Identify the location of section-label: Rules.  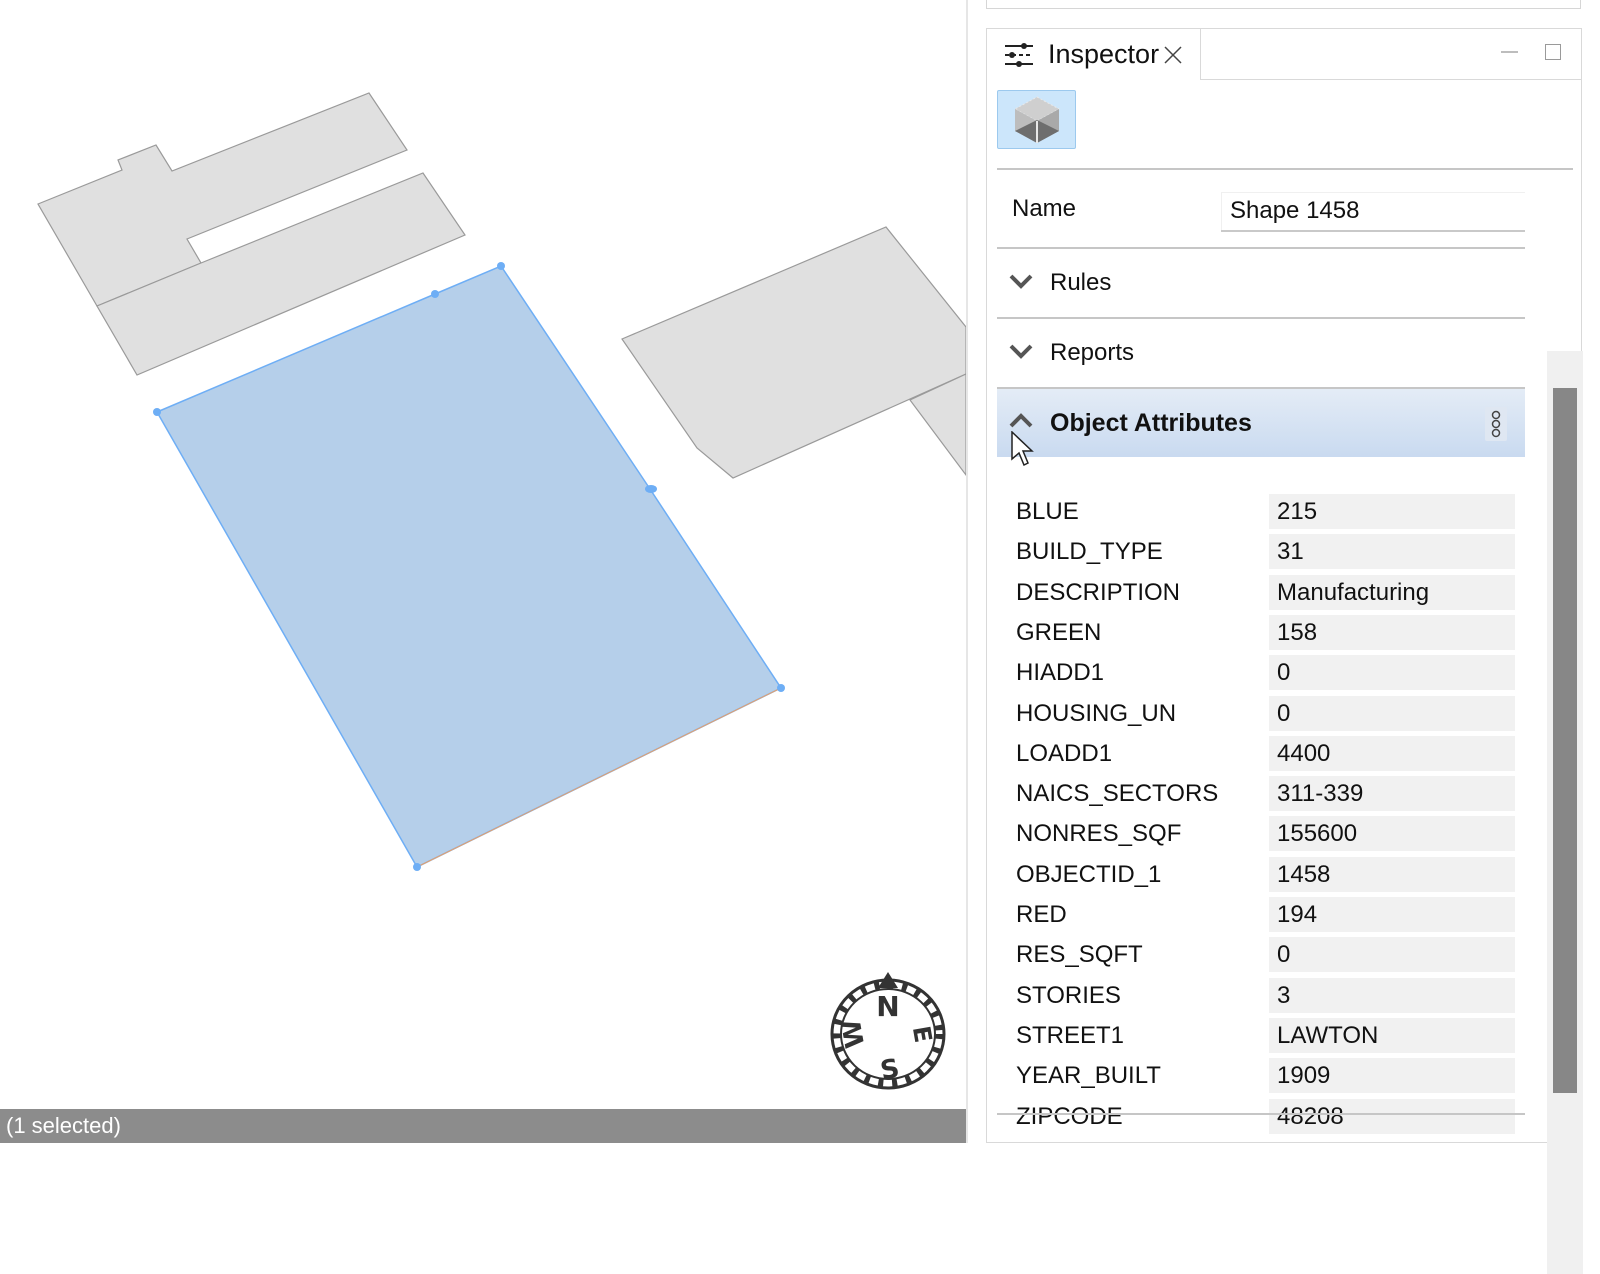
(1081, 282).